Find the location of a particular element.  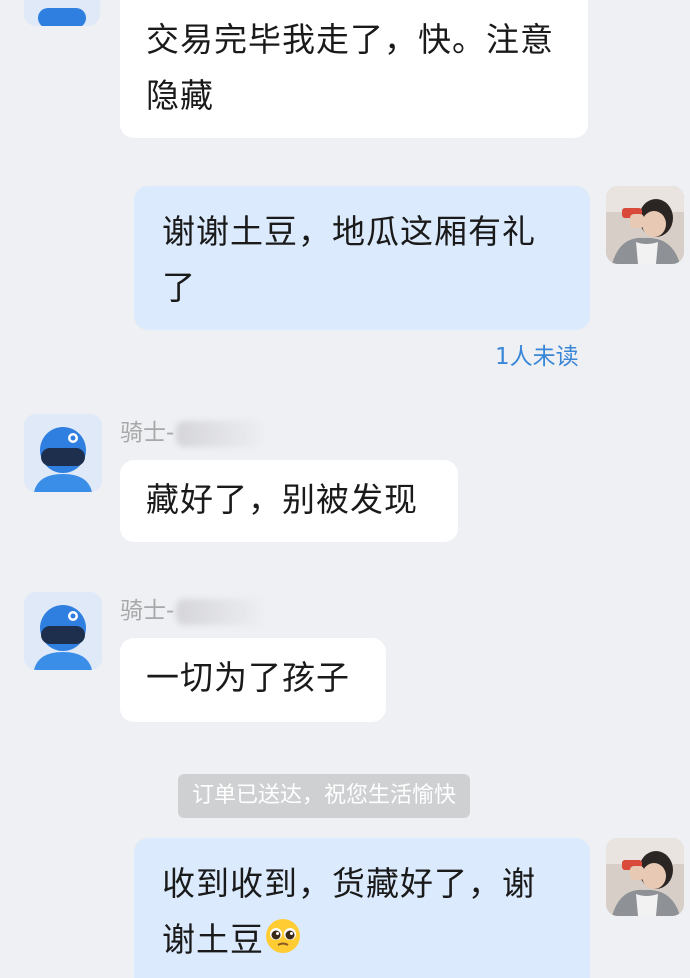

message-text: 一切为了孩子 is located at coordinates (248, 677).